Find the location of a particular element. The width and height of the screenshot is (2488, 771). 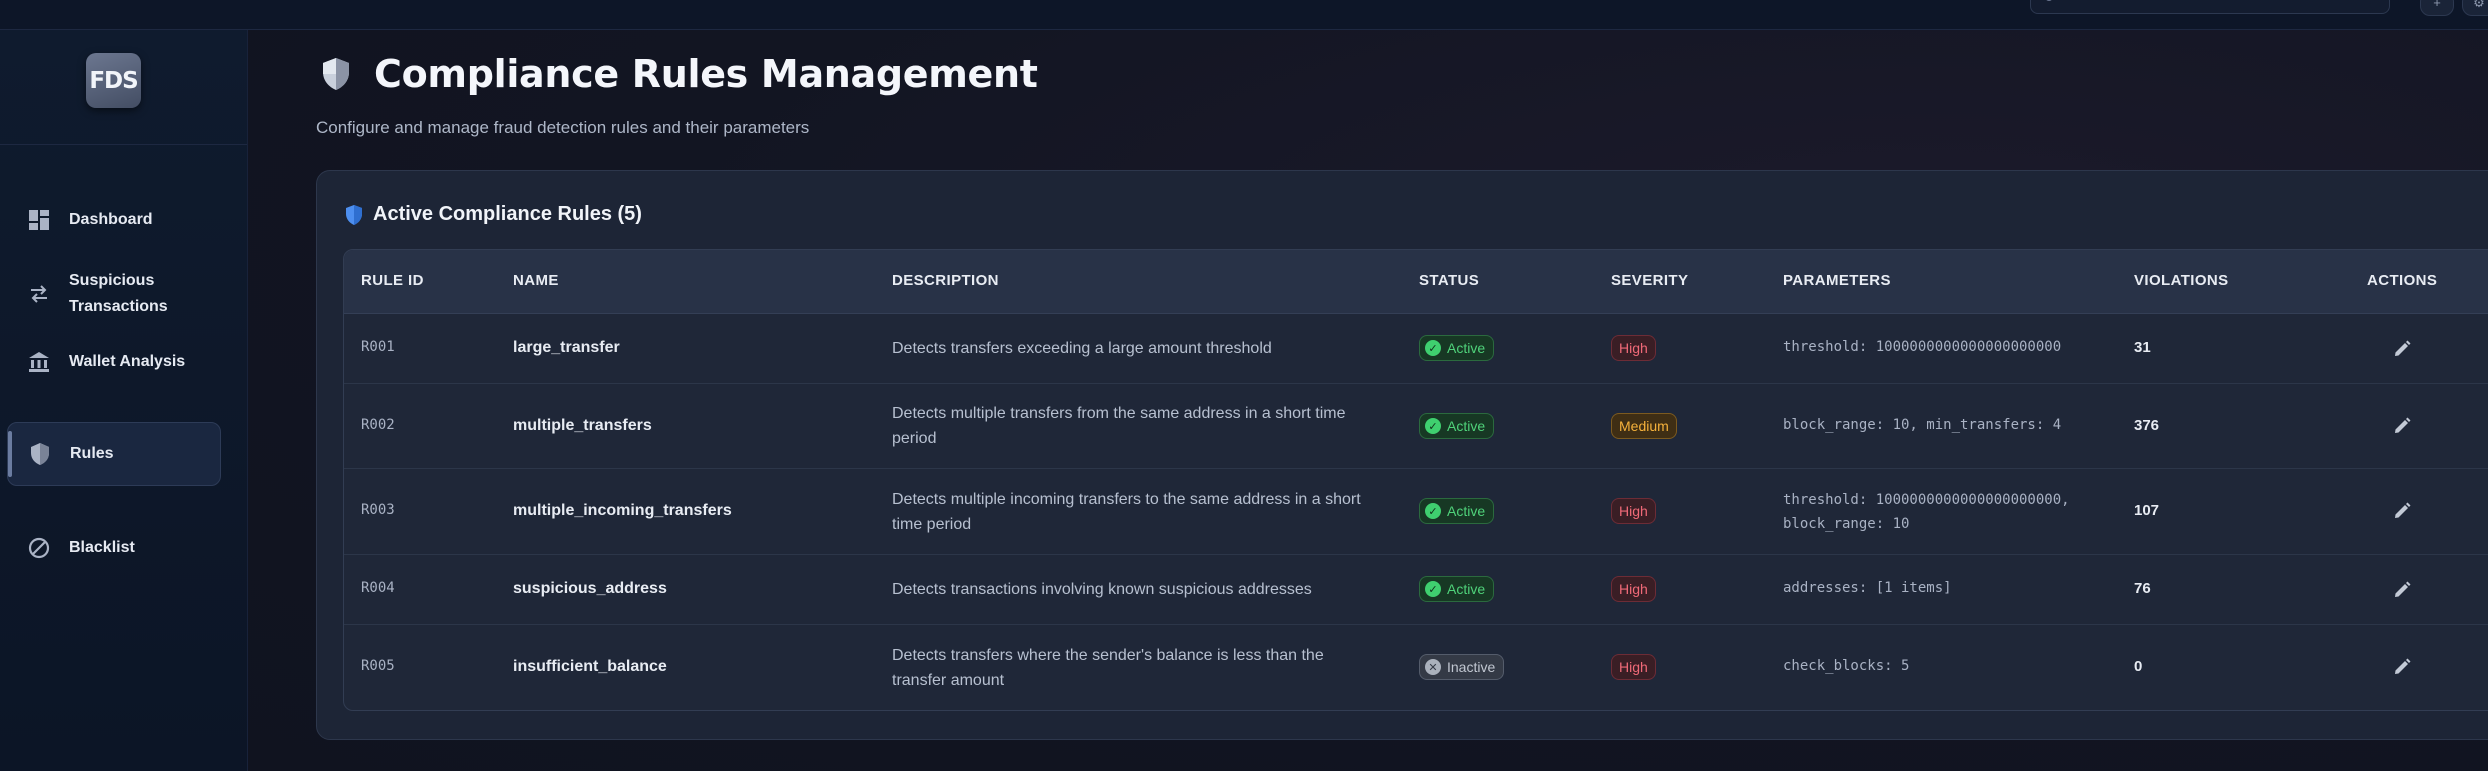

plus-icon: + is located at coordinates (2437, 5).